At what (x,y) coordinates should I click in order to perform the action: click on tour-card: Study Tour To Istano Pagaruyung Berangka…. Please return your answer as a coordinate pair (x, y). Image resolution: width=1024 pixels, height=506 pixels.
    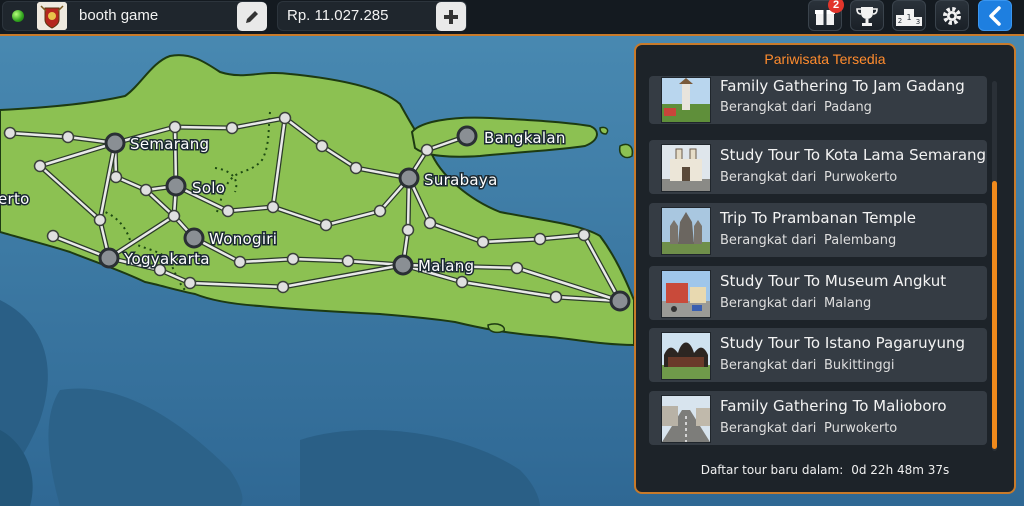
    Looking at the image, I should click on (818, 355).